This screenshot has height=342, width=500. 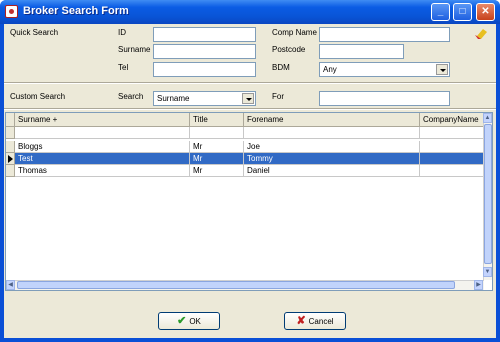 What do you see at coordinates (452, 120) in the screenshot?
I see `column-header-companyname: CompanyName` at bounding box center [452, 120].